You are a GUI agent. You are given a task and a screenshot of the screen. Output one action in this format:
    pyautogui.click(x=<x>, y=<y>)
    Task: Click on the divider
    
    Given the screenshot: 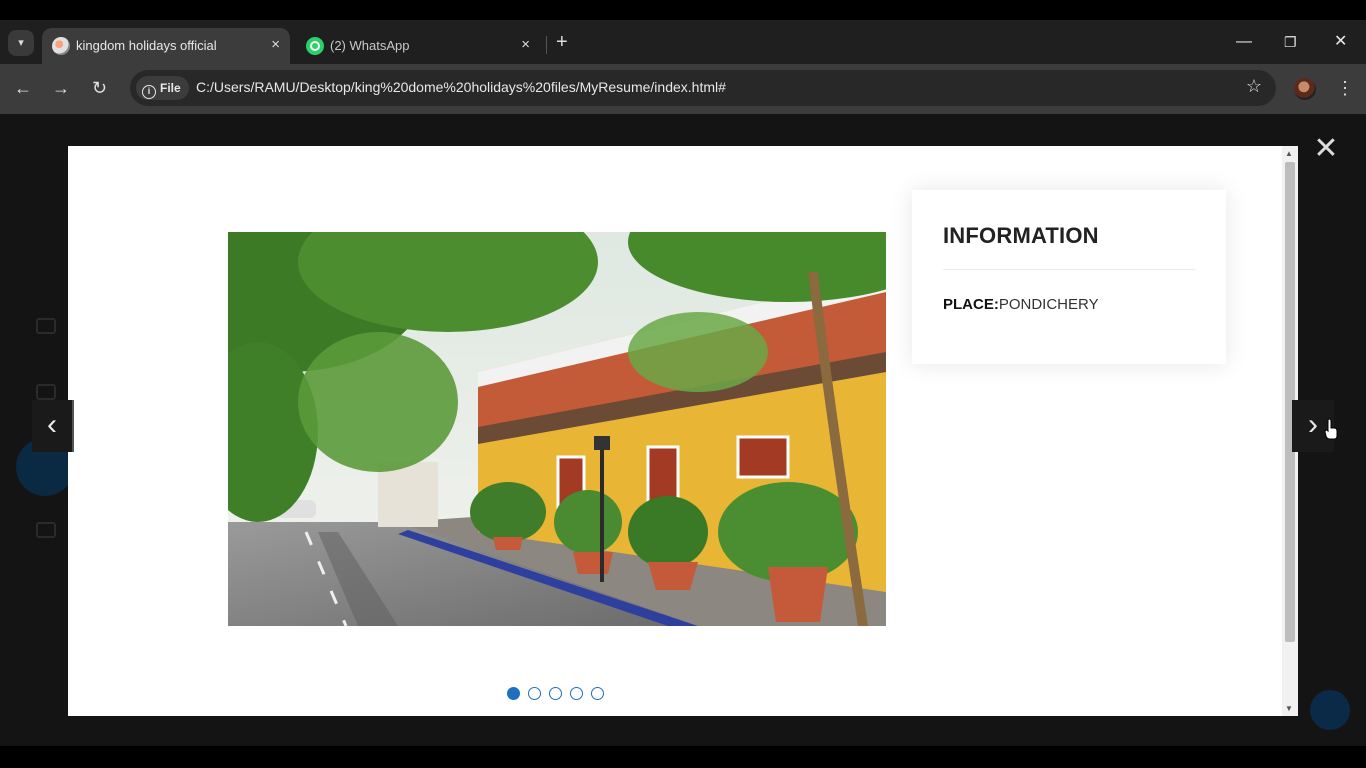 What is the action you would take?
    pyautogui.click(x=1069, y=269)
    